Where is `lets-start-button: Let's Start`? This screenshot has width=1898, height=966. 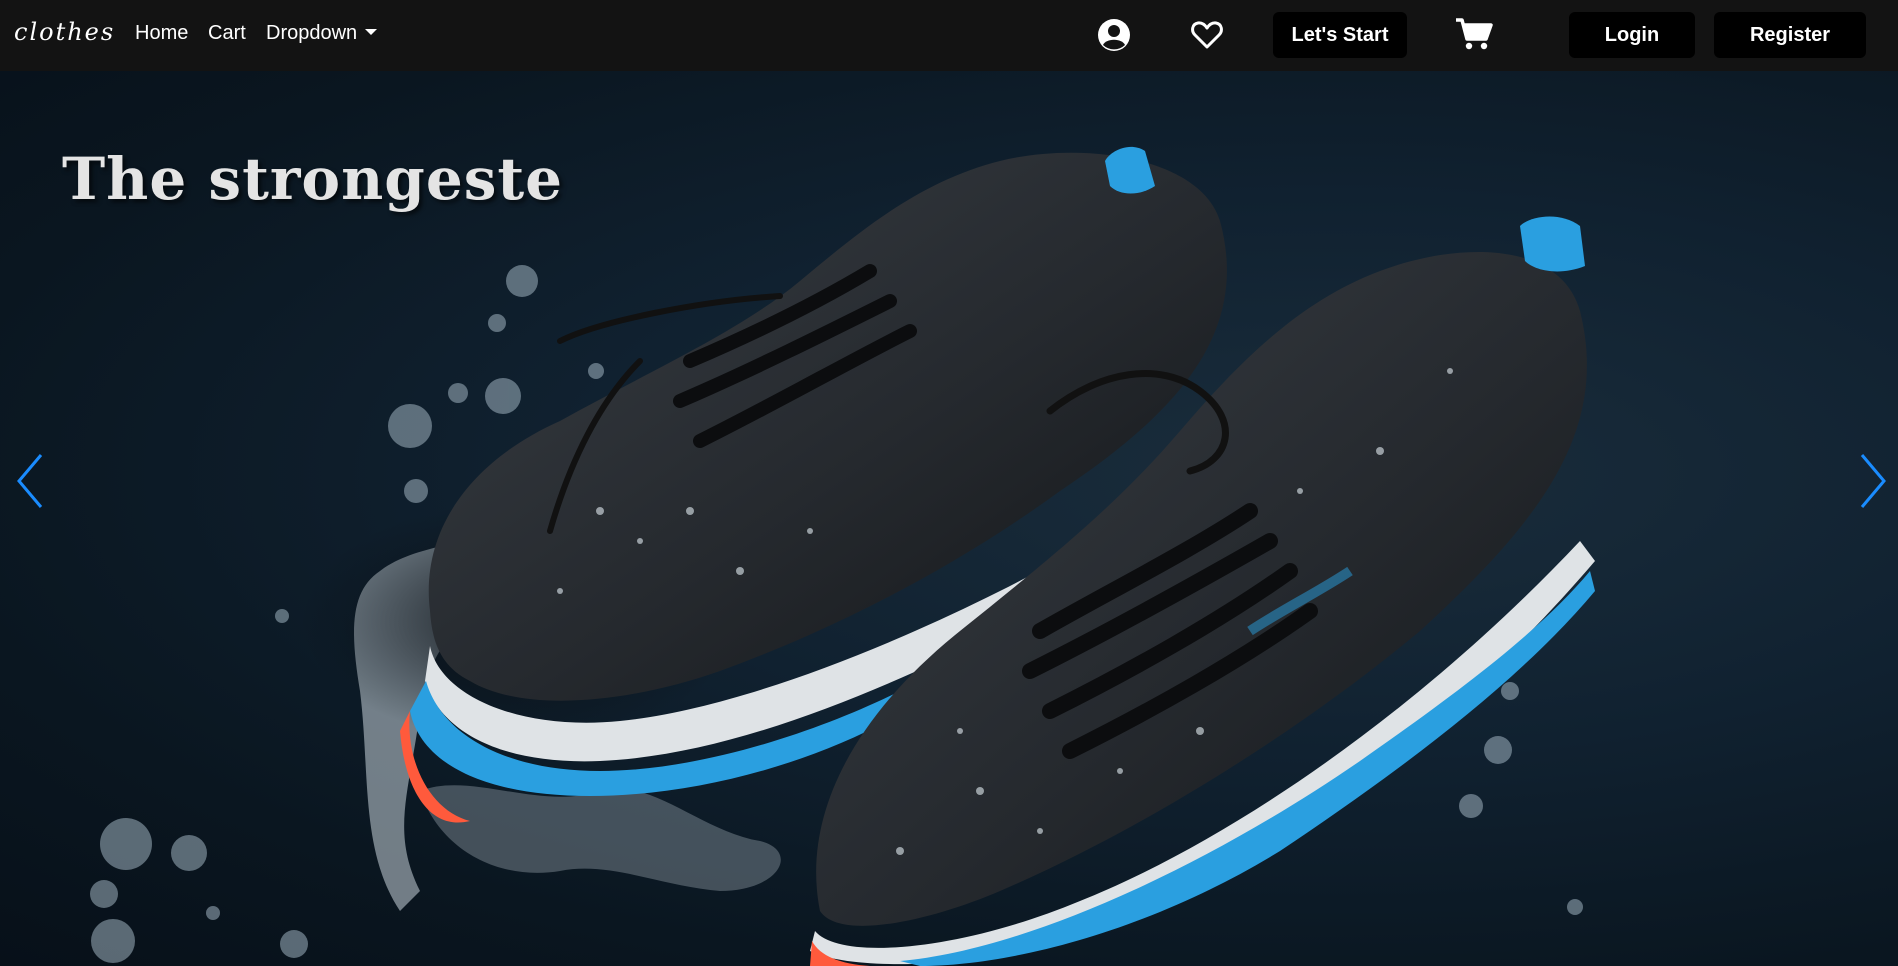
lets-start-button: Let's Start is located at coordinates (1340, 35).